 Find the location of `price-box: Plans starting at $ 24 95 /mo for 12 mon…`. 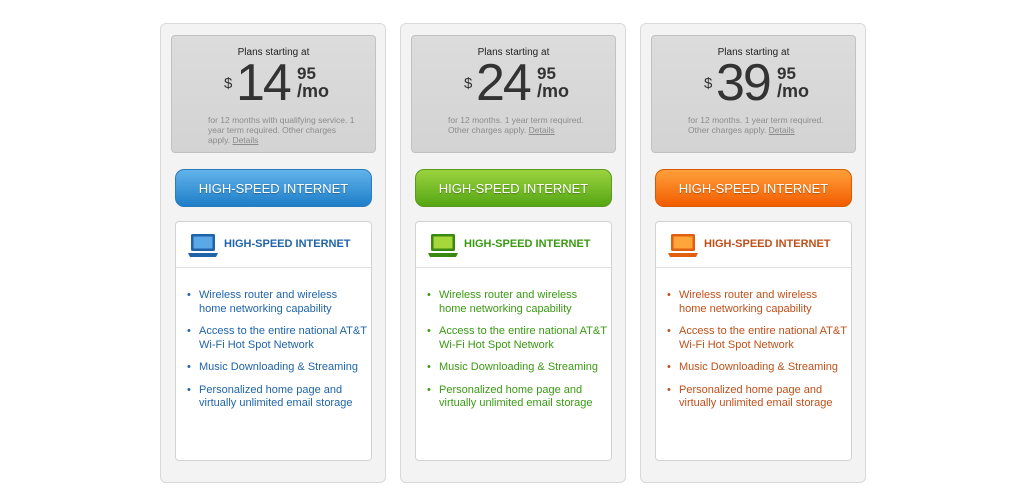

price-box: Plans starting at $ 24 95 /mo for 12 mon… is located at coordinates (513, 94).